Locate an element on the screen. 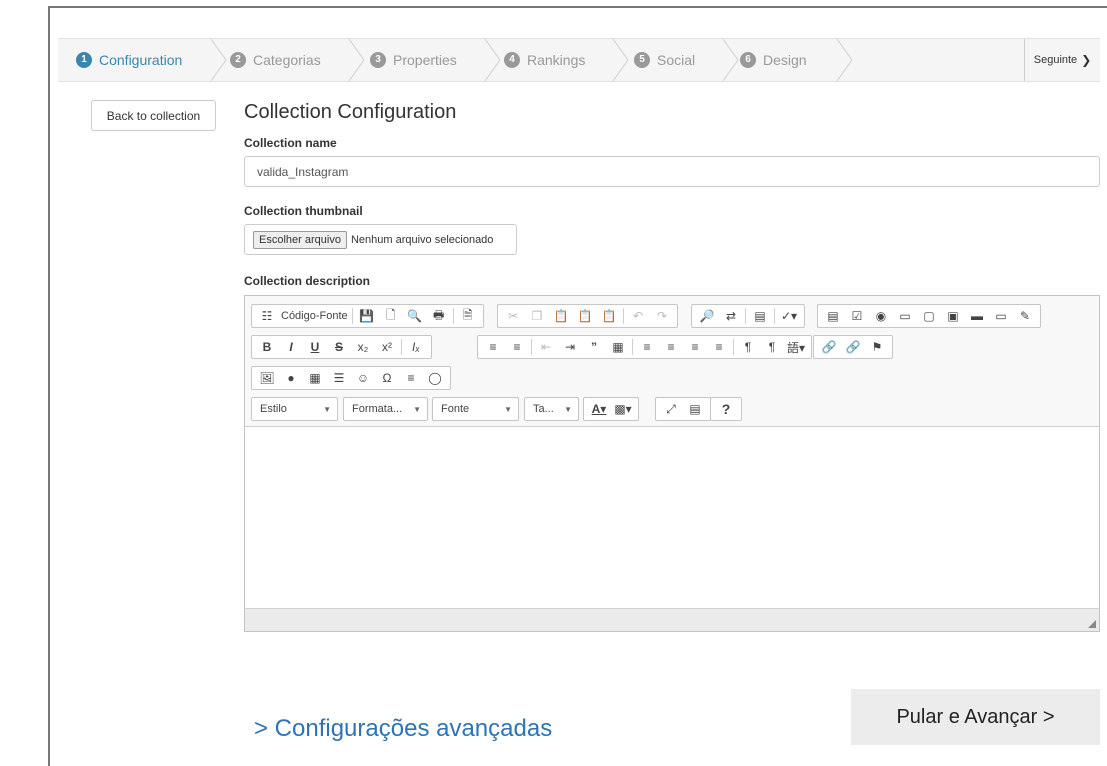 This screenshot has width=1107, height=766. div-icon: ▦ is located at coordinates (618, 347).